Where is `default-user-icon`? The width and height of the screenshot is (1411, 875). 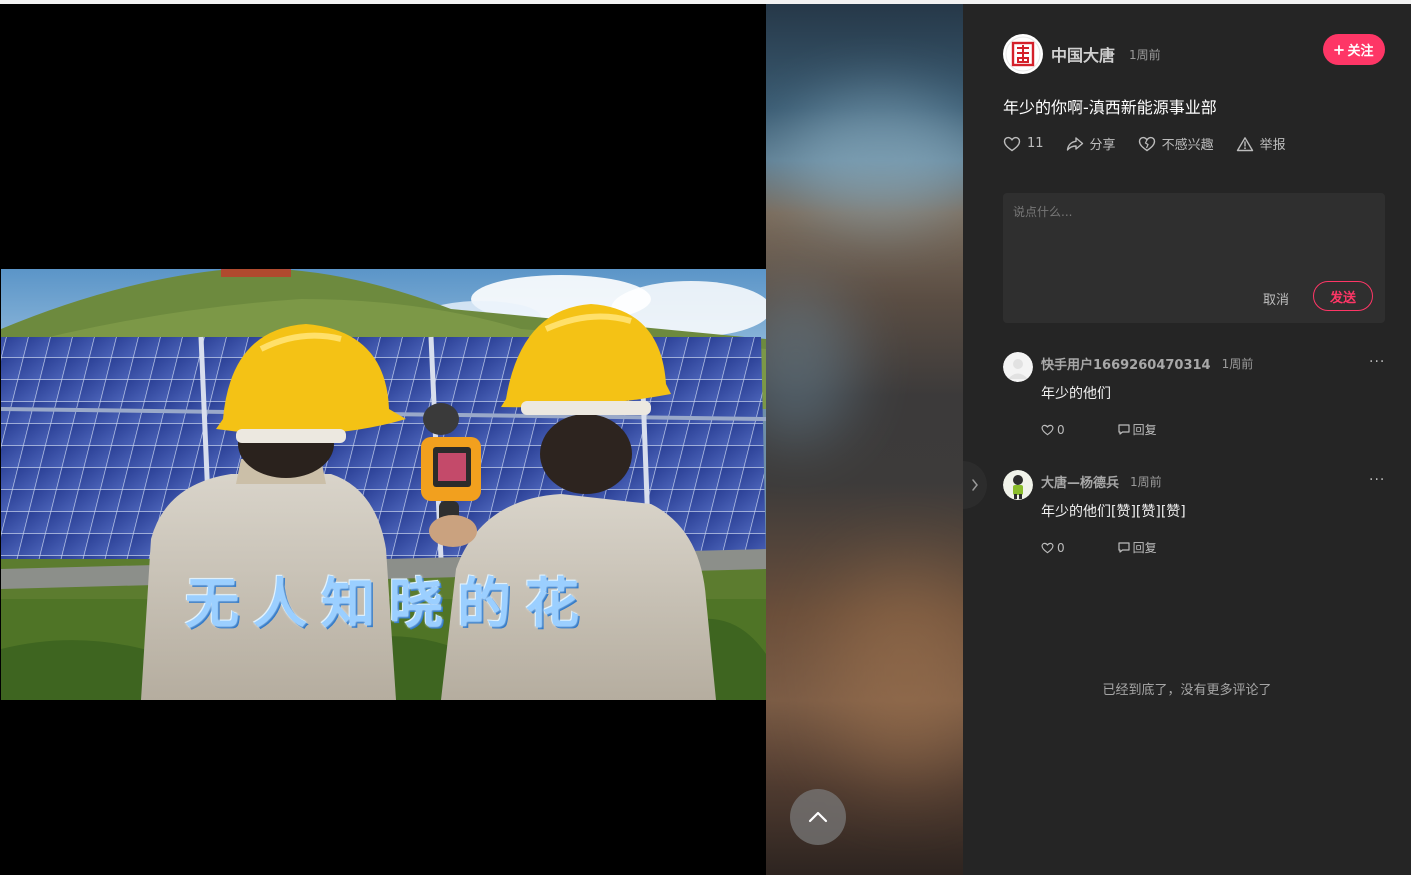
default-user-icon is located at coordinates (1018, 367).